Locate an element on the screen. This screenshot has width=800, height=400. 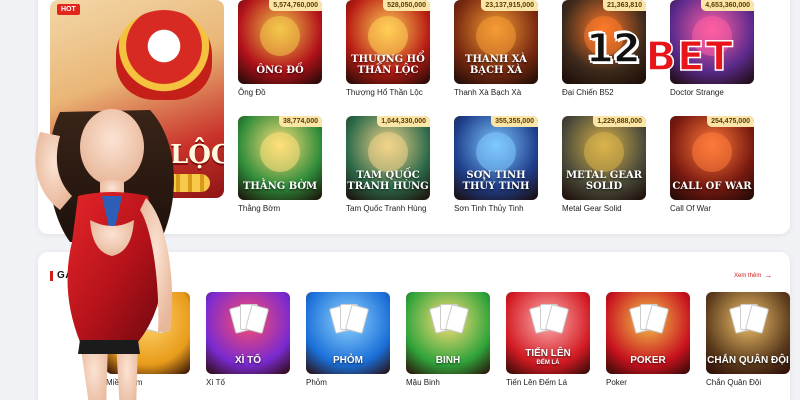
game-name: Metal Gear Solid is located at coordinates (604, 208).